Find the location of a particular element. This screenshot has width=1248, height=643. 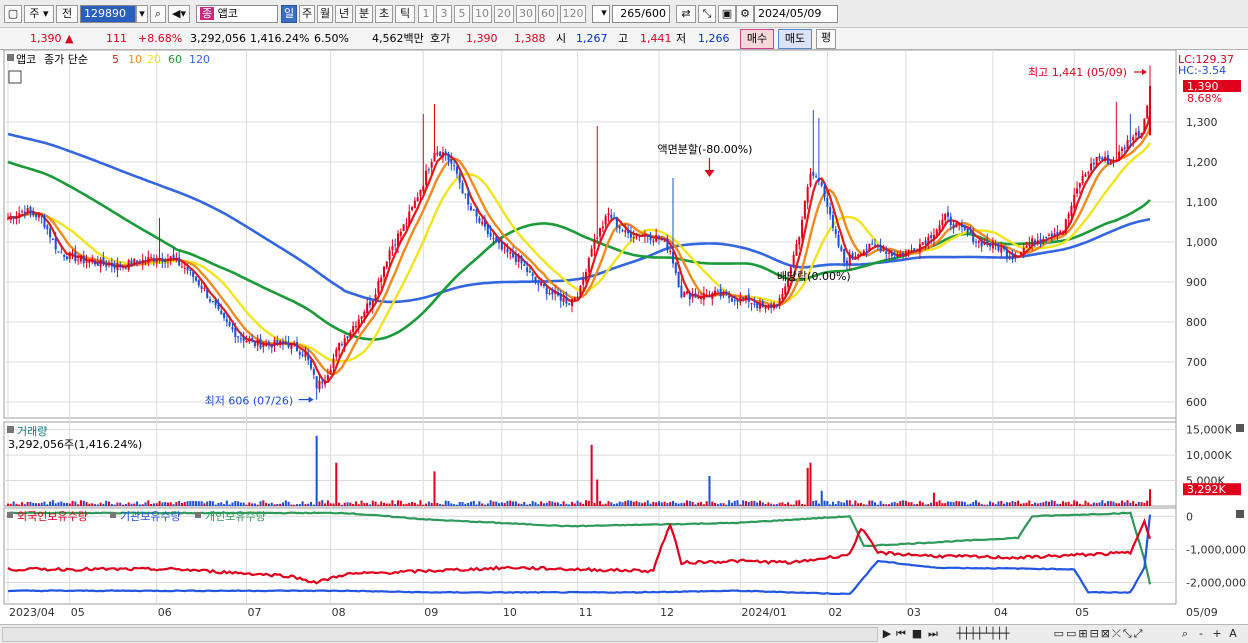

skip-forward-icon: ⏭ is located at coordinates (933, 634).